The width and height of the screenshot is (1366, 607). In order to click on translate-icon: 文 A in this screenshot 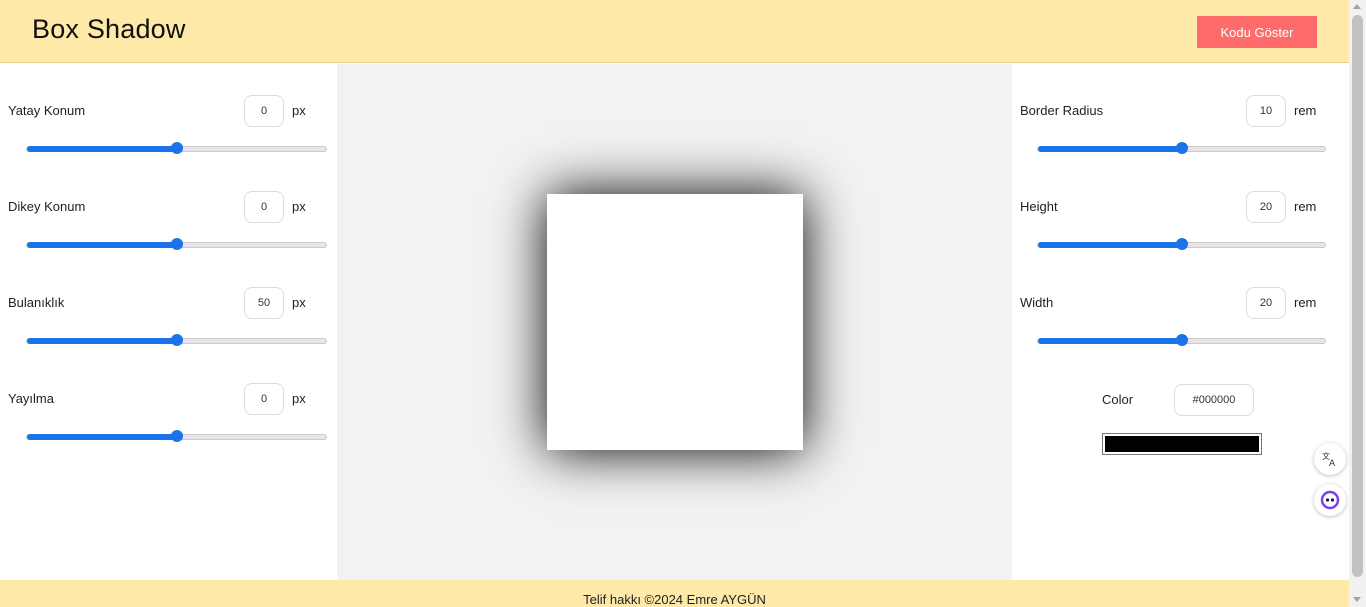, I will do `click(1329, 459)`.